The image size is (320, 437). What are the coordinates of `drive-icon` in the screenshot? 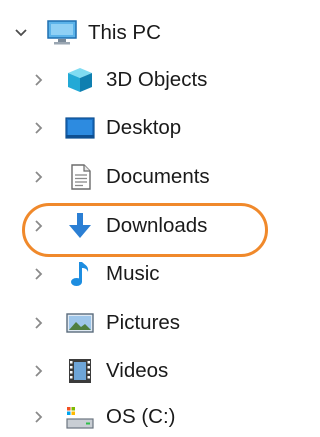 It's located at (80, 418).